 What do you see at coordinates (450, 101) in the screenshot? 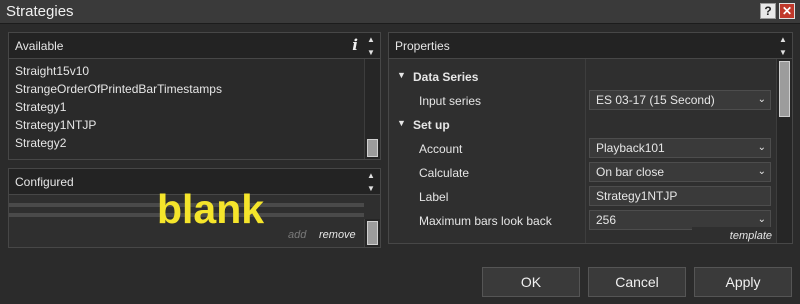
I see `property-label: Input series` at bounding box center [450, 101].